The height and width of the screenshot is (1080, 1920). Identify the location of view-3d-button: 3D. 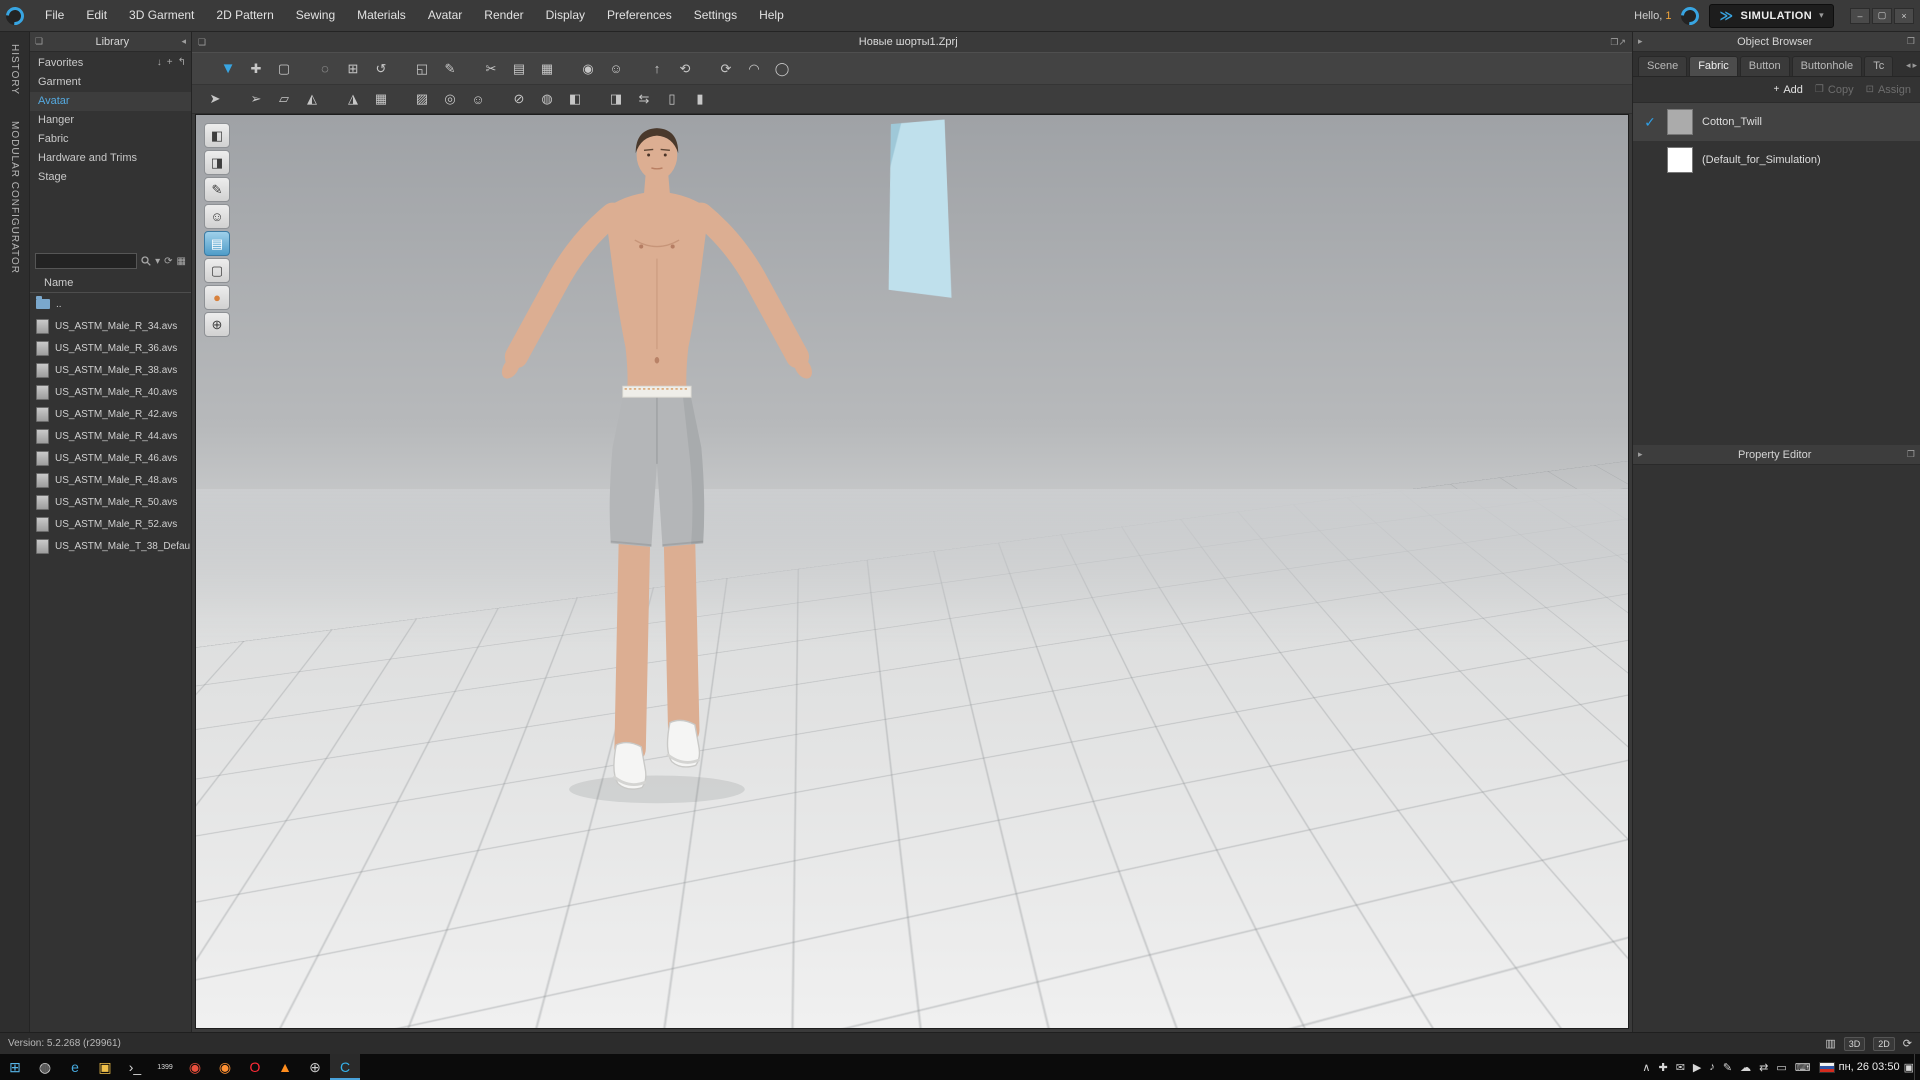
(1854, 1043).